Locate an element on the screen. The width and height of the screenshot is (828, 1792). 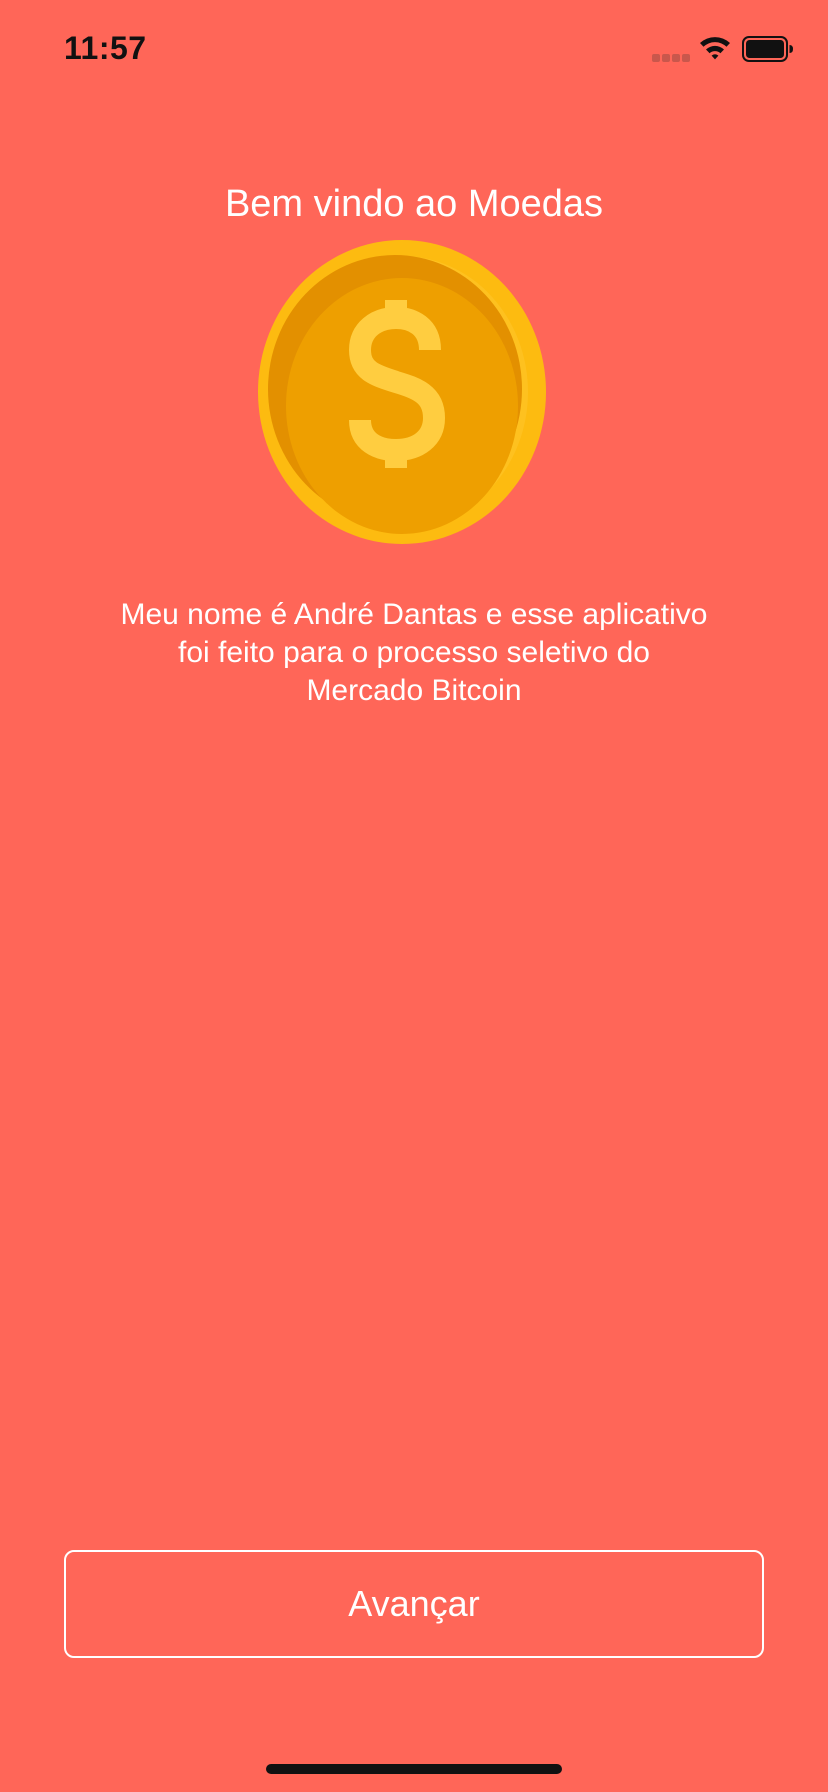
home-indicator is located at coordinates (414, 1769).